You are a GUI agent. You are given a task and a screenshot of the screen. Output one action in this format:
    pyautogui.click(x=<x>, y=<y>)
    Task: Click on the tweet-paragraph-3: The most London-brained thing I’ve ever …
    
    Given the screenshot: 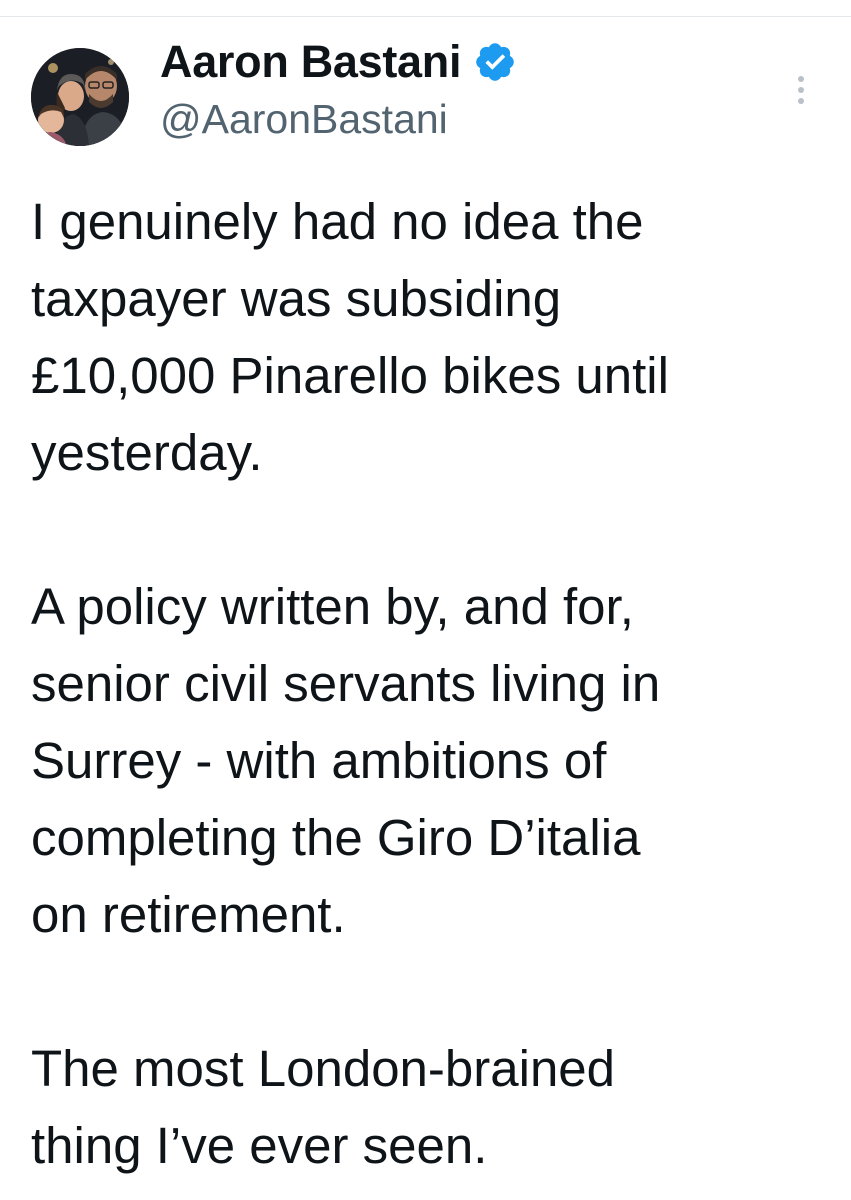 What is the action you would take?
    pyautogui.click(x=323, y=1107)
    